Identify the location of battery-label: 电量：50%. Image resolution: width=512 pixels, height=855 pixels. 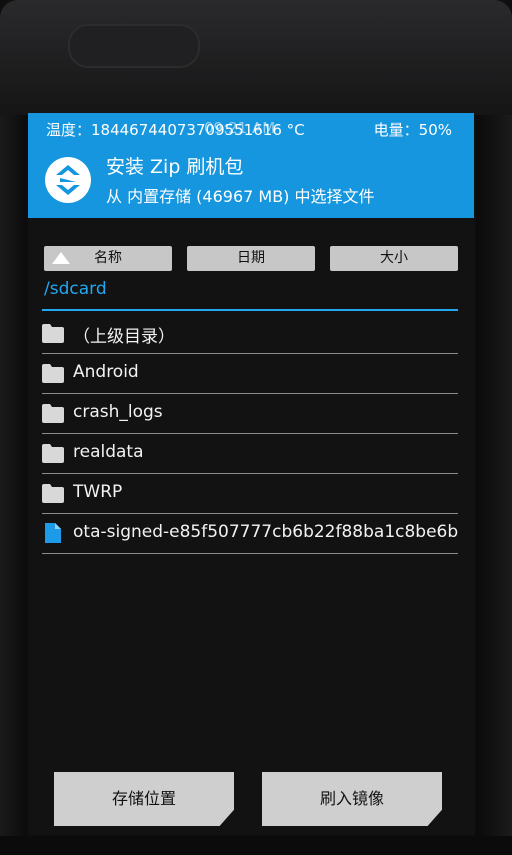
(412, 130).